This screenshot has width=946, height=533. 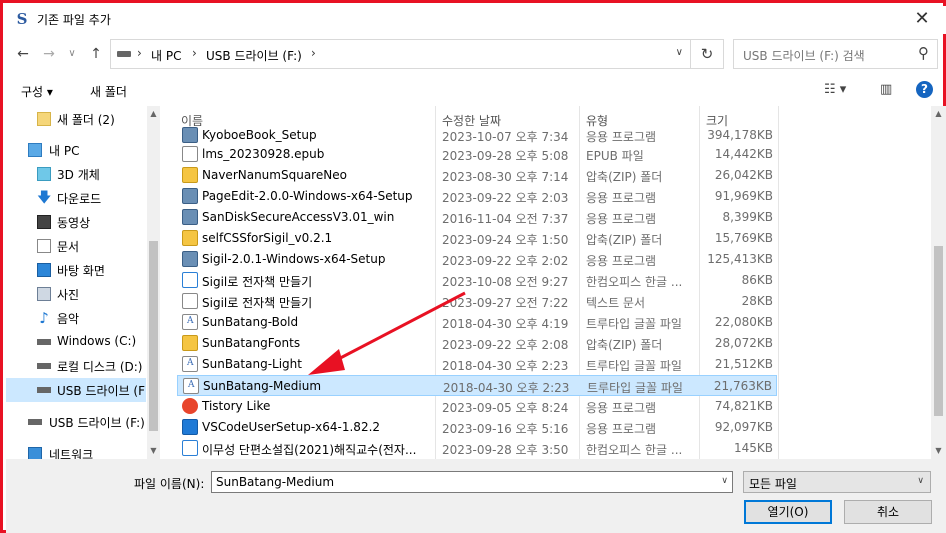 What do you see at coordinates (395, 329) in the screenshot?
I see `annotation-arrow-line` at bounding box center [395, 329].